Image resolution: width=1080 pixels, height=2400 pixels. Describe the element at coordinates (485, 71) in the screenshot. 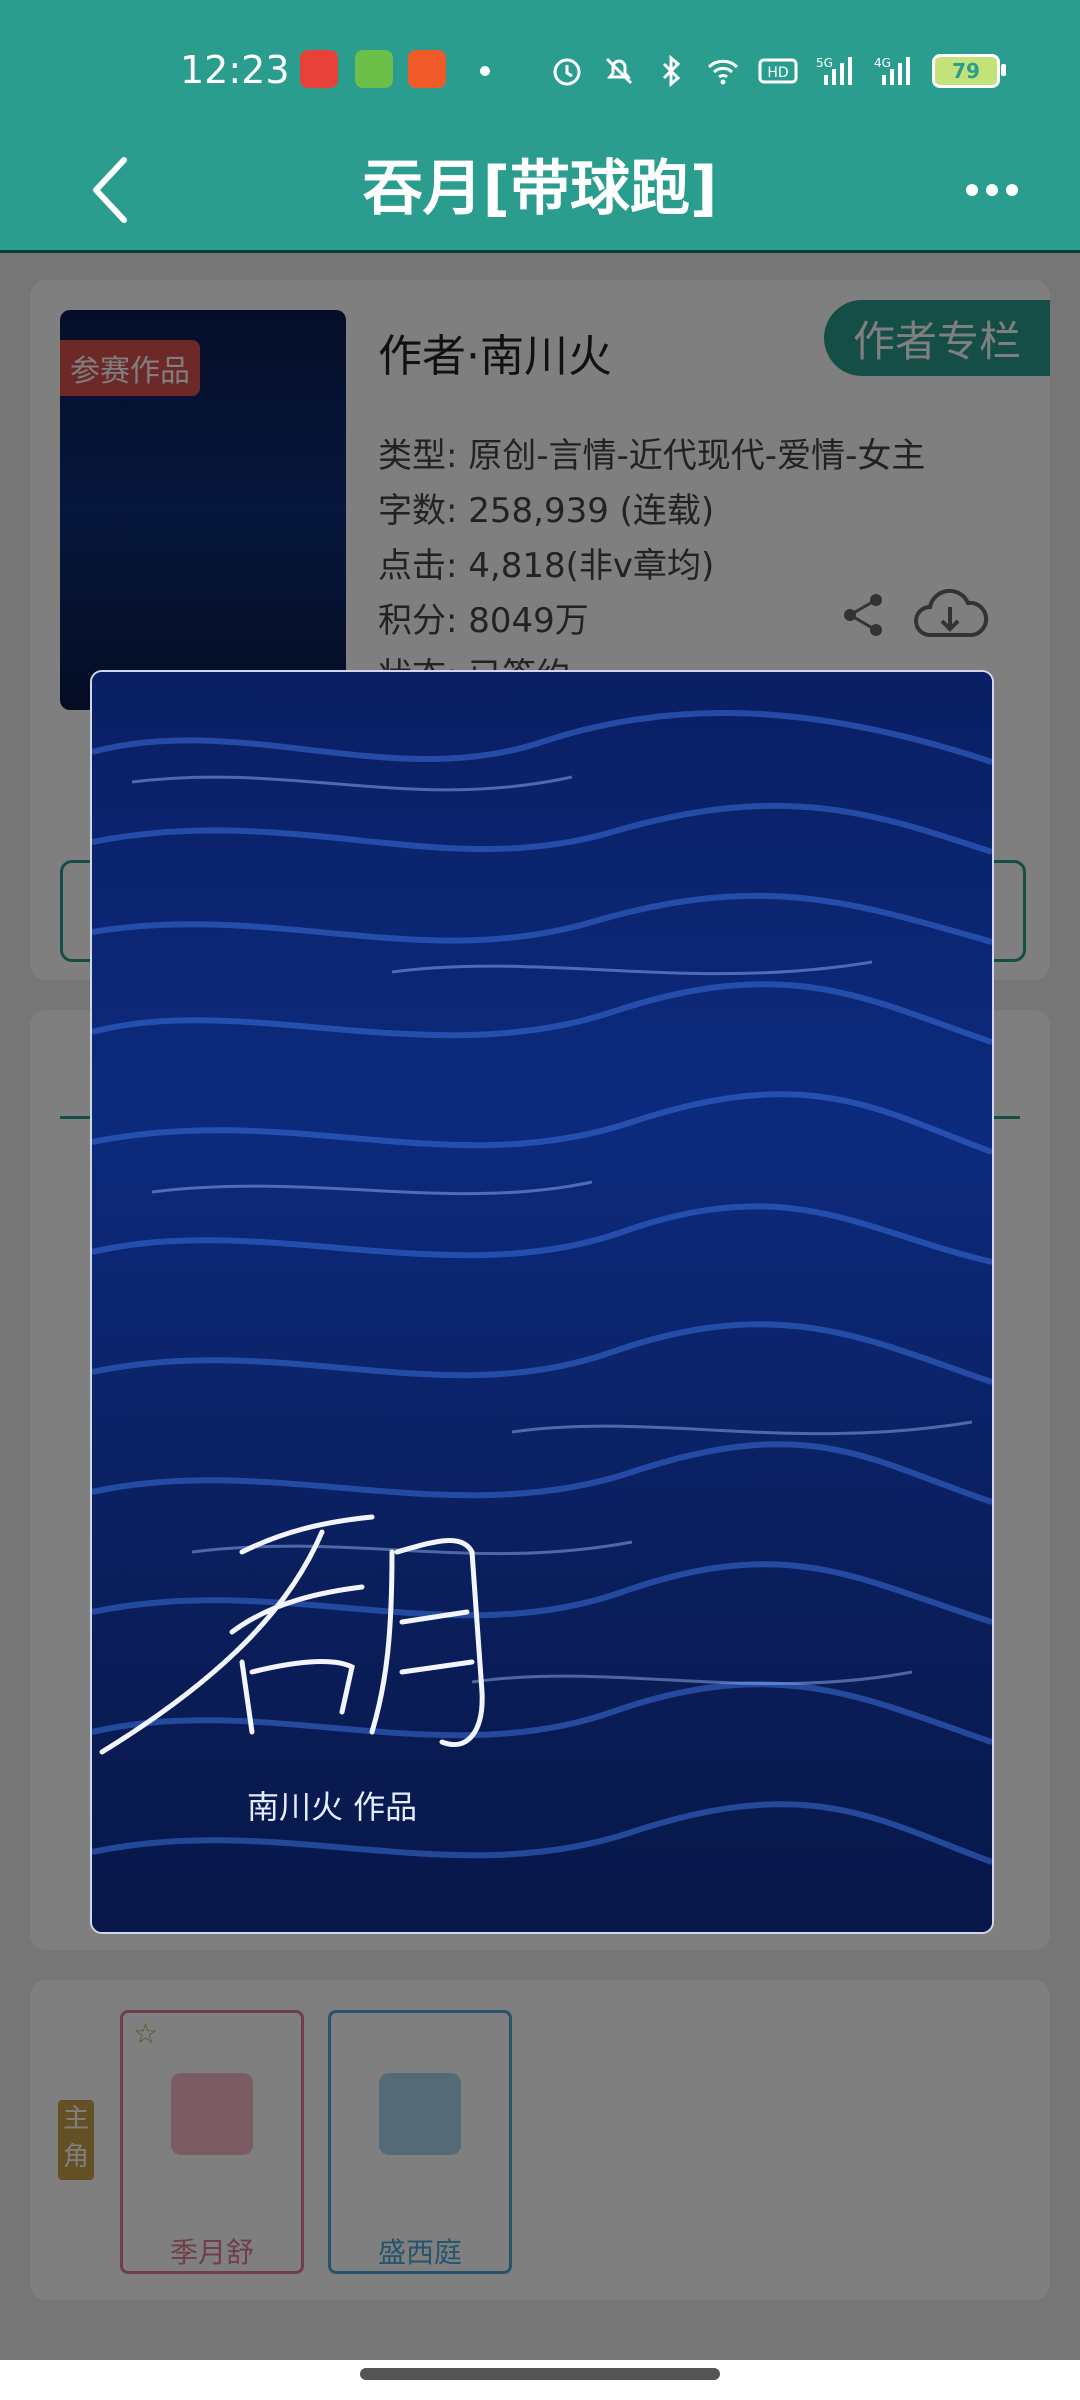

I see `notification-dot-icon` at that location.